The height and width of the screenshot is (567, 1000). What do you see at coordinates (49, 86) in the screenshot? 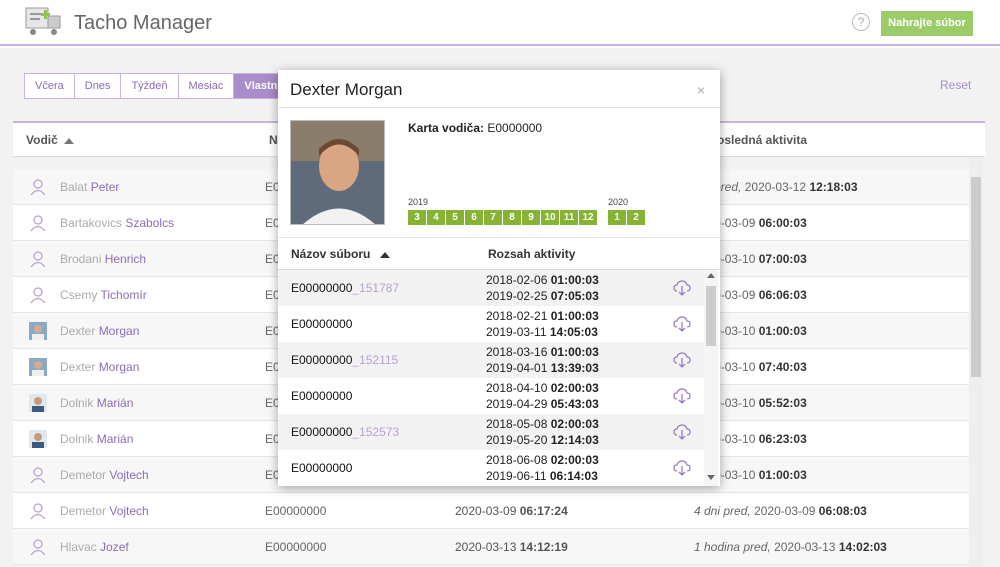
I see `tab-vcera: Včera` at bounding box center [49, 86].